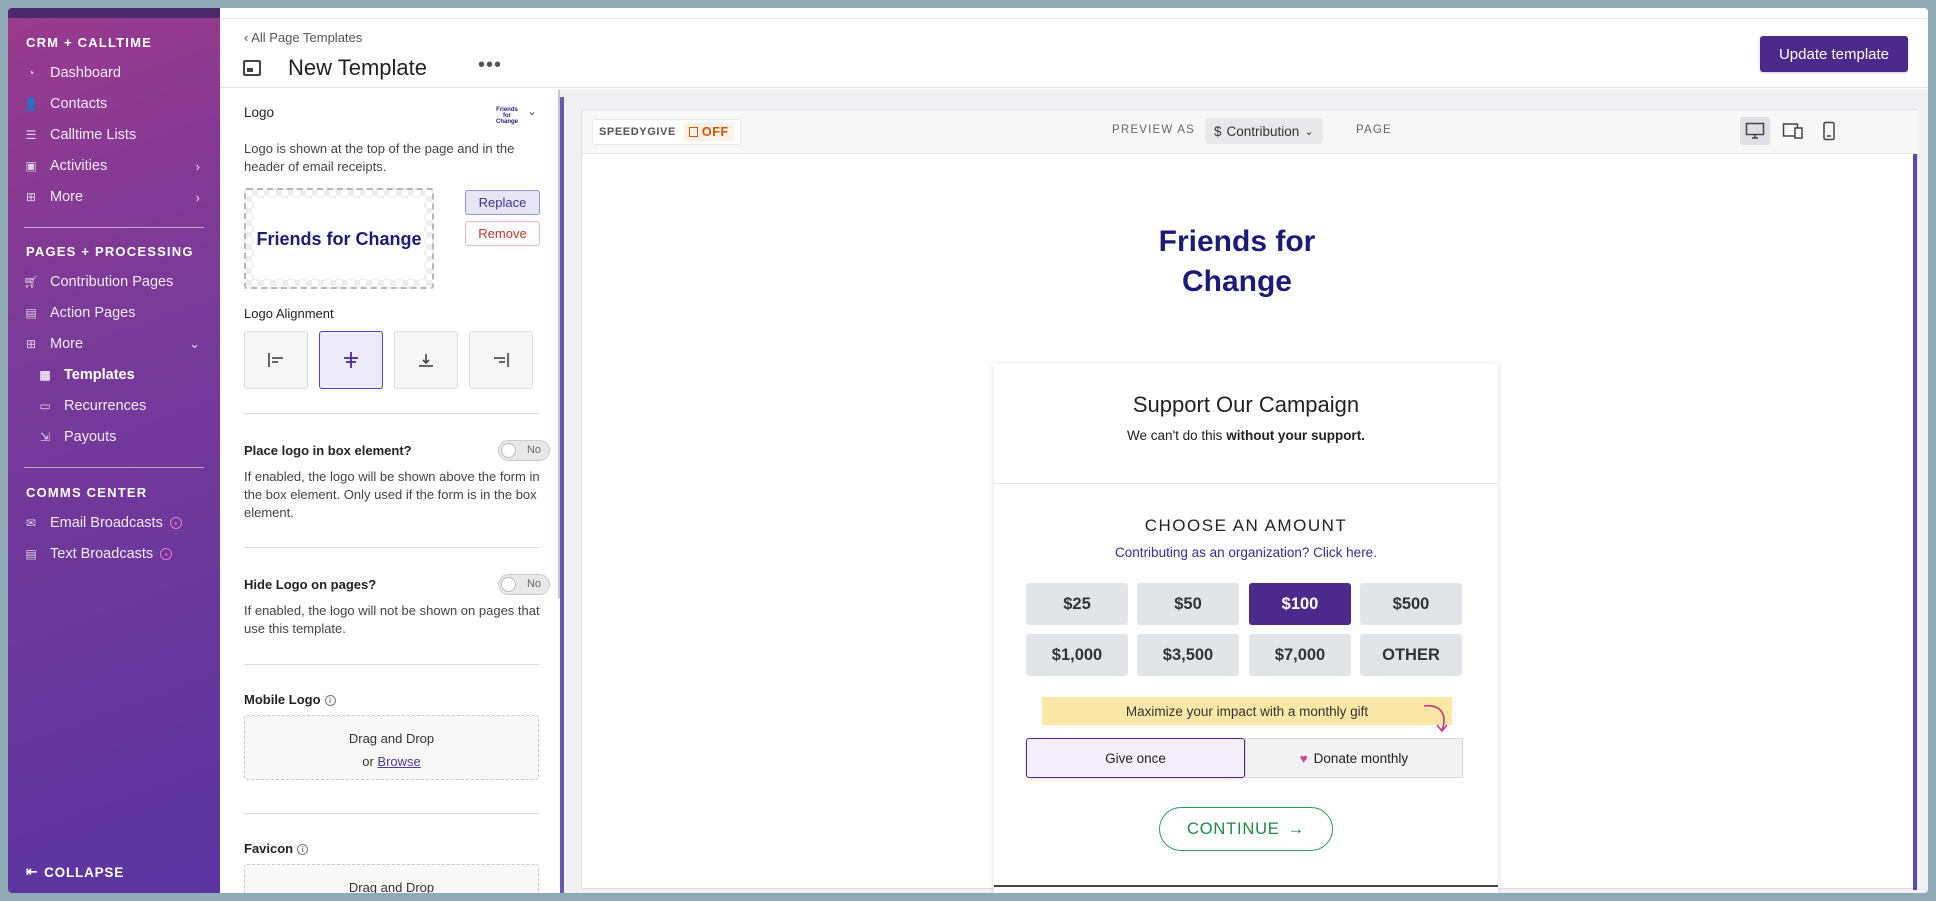  Describe the element at coordinates (1188, 655) in the screenshot. I see `amount-button-3500: $3,500` at that location.